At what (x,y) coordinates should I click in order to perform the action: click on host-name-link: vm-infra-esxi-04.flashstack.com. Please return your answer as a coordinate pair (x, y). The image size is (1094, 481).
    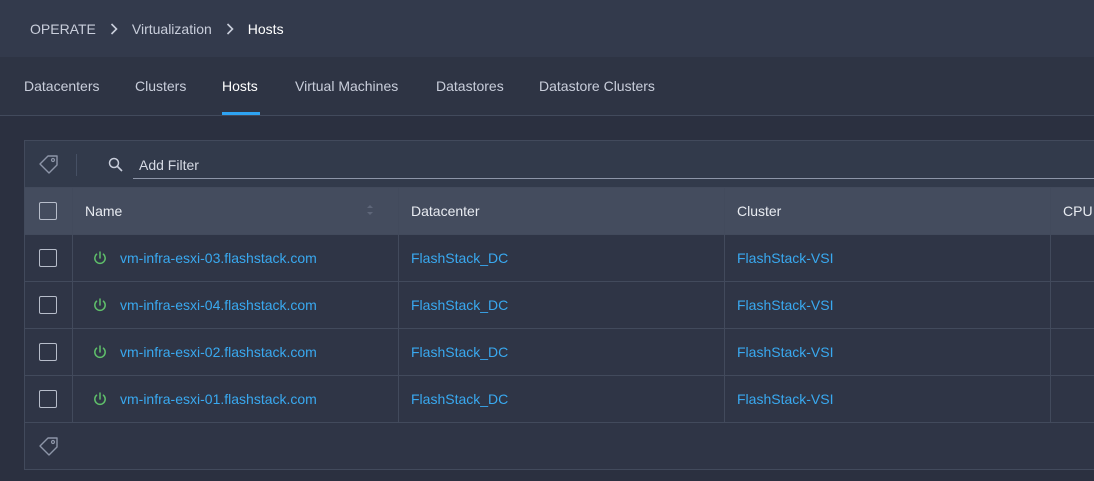
    Looking at the image, I should click on (218, 305).